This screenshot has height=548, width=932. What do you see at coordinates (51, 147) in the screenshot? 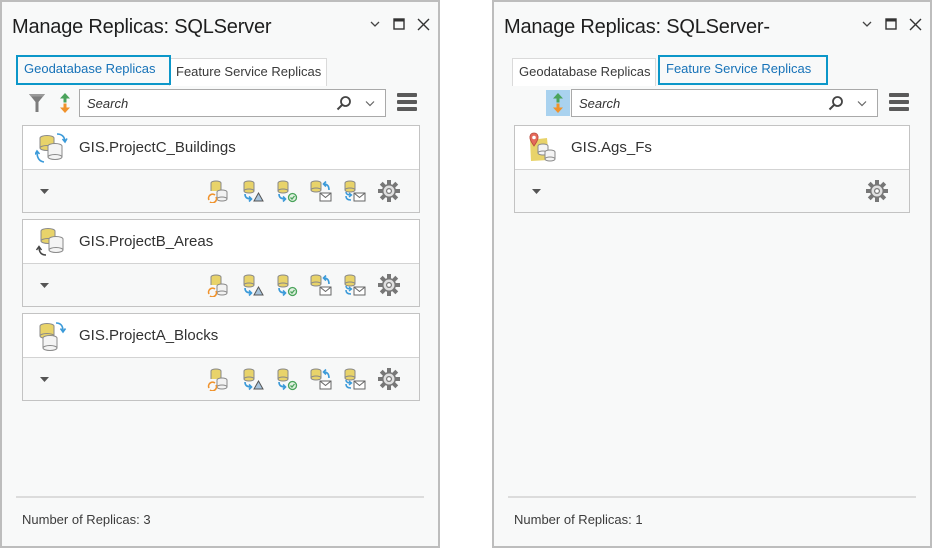
I see `two-way-replica-icon` at bounding box center [51, 147].